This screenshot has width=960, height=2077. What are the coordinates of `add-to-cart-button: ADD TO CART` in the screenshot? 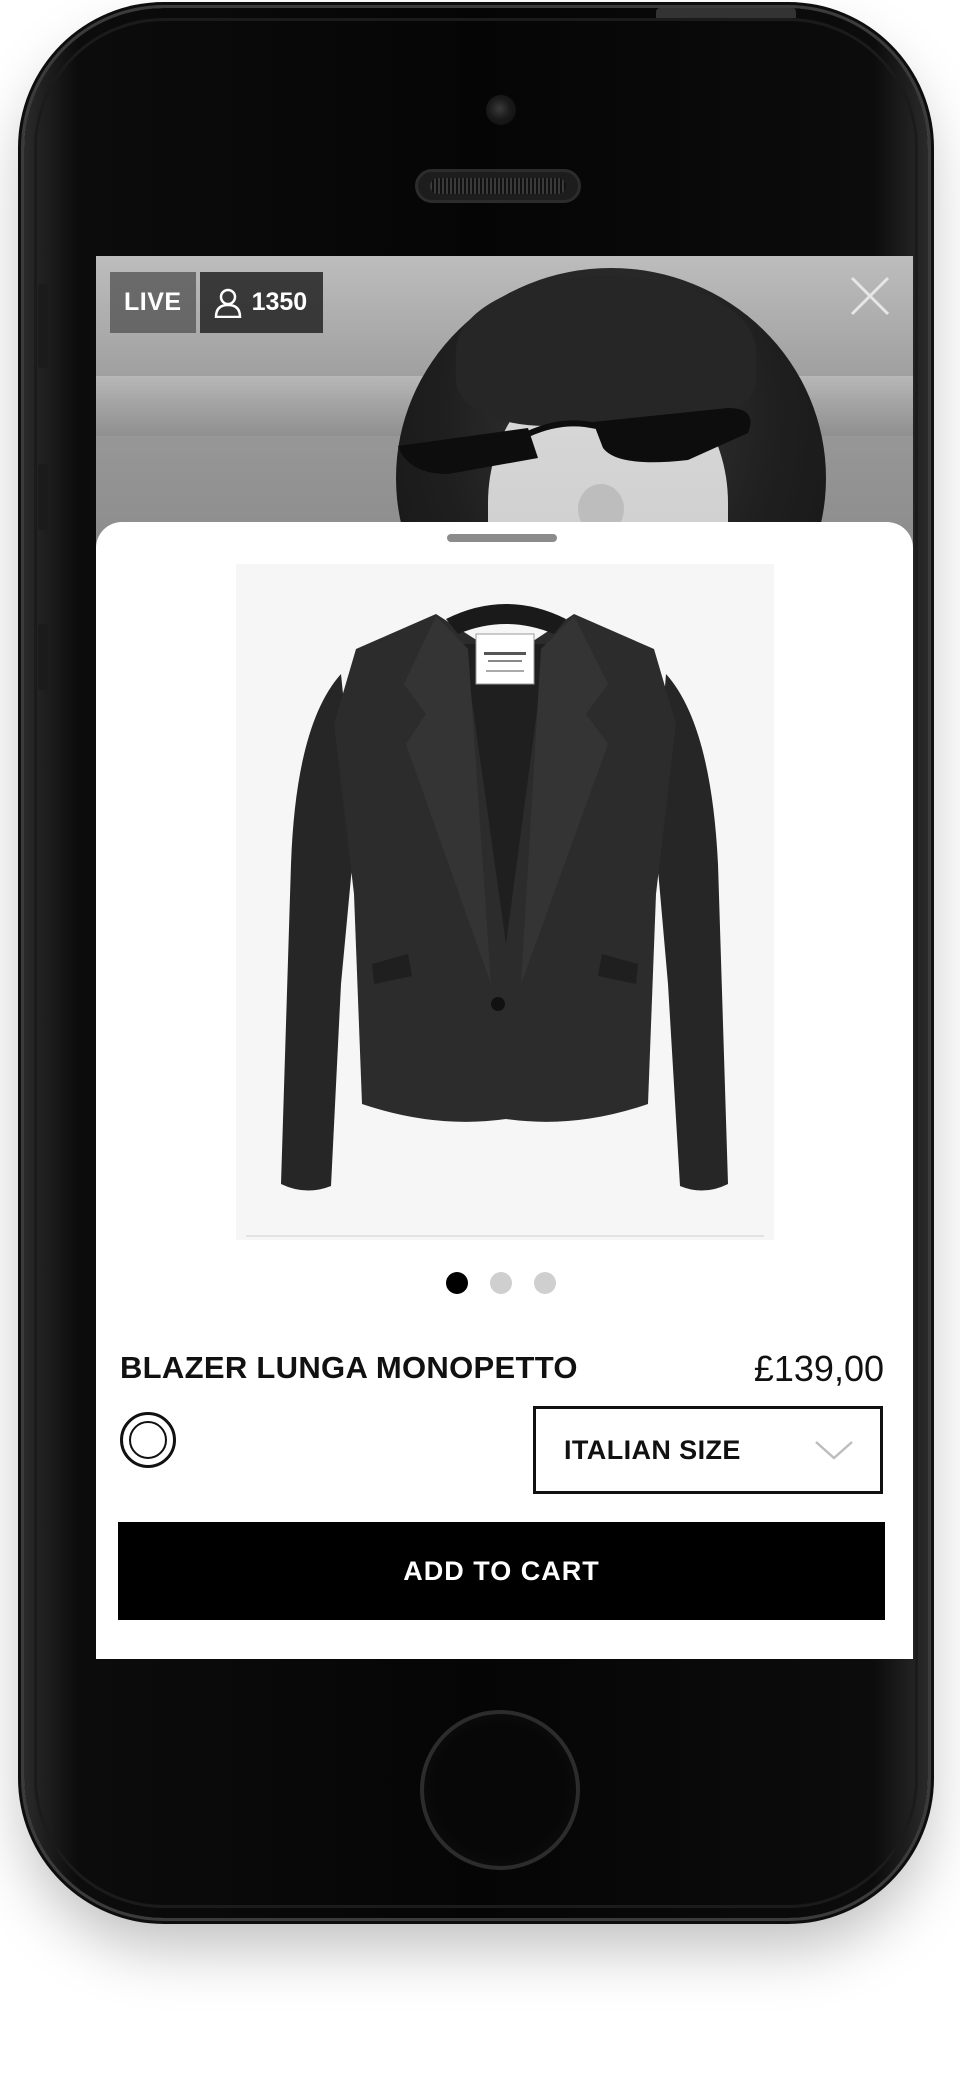 It's located at (501, 1571).